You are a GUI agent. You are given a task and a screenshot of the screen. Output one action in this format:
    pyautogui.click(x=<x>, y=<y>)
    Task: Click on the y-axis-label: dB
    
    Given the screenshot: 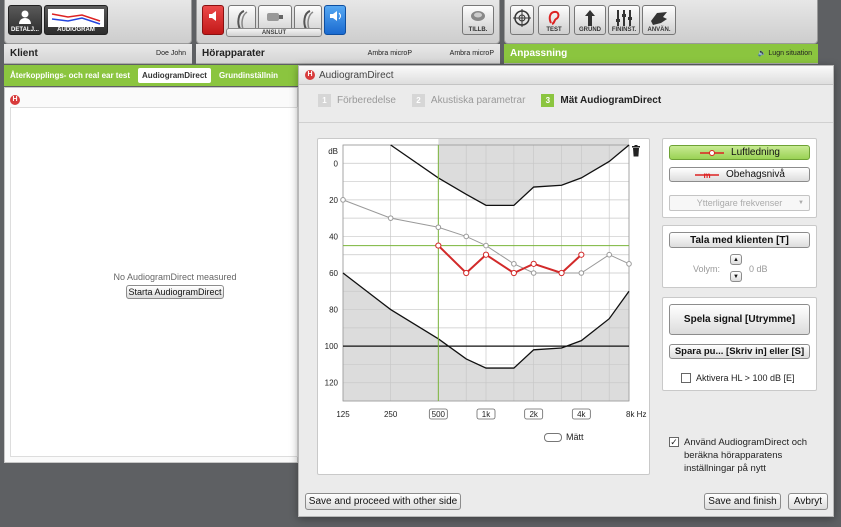 What is the action you would take?
    pyautogui.click(x=333, y=151)
    